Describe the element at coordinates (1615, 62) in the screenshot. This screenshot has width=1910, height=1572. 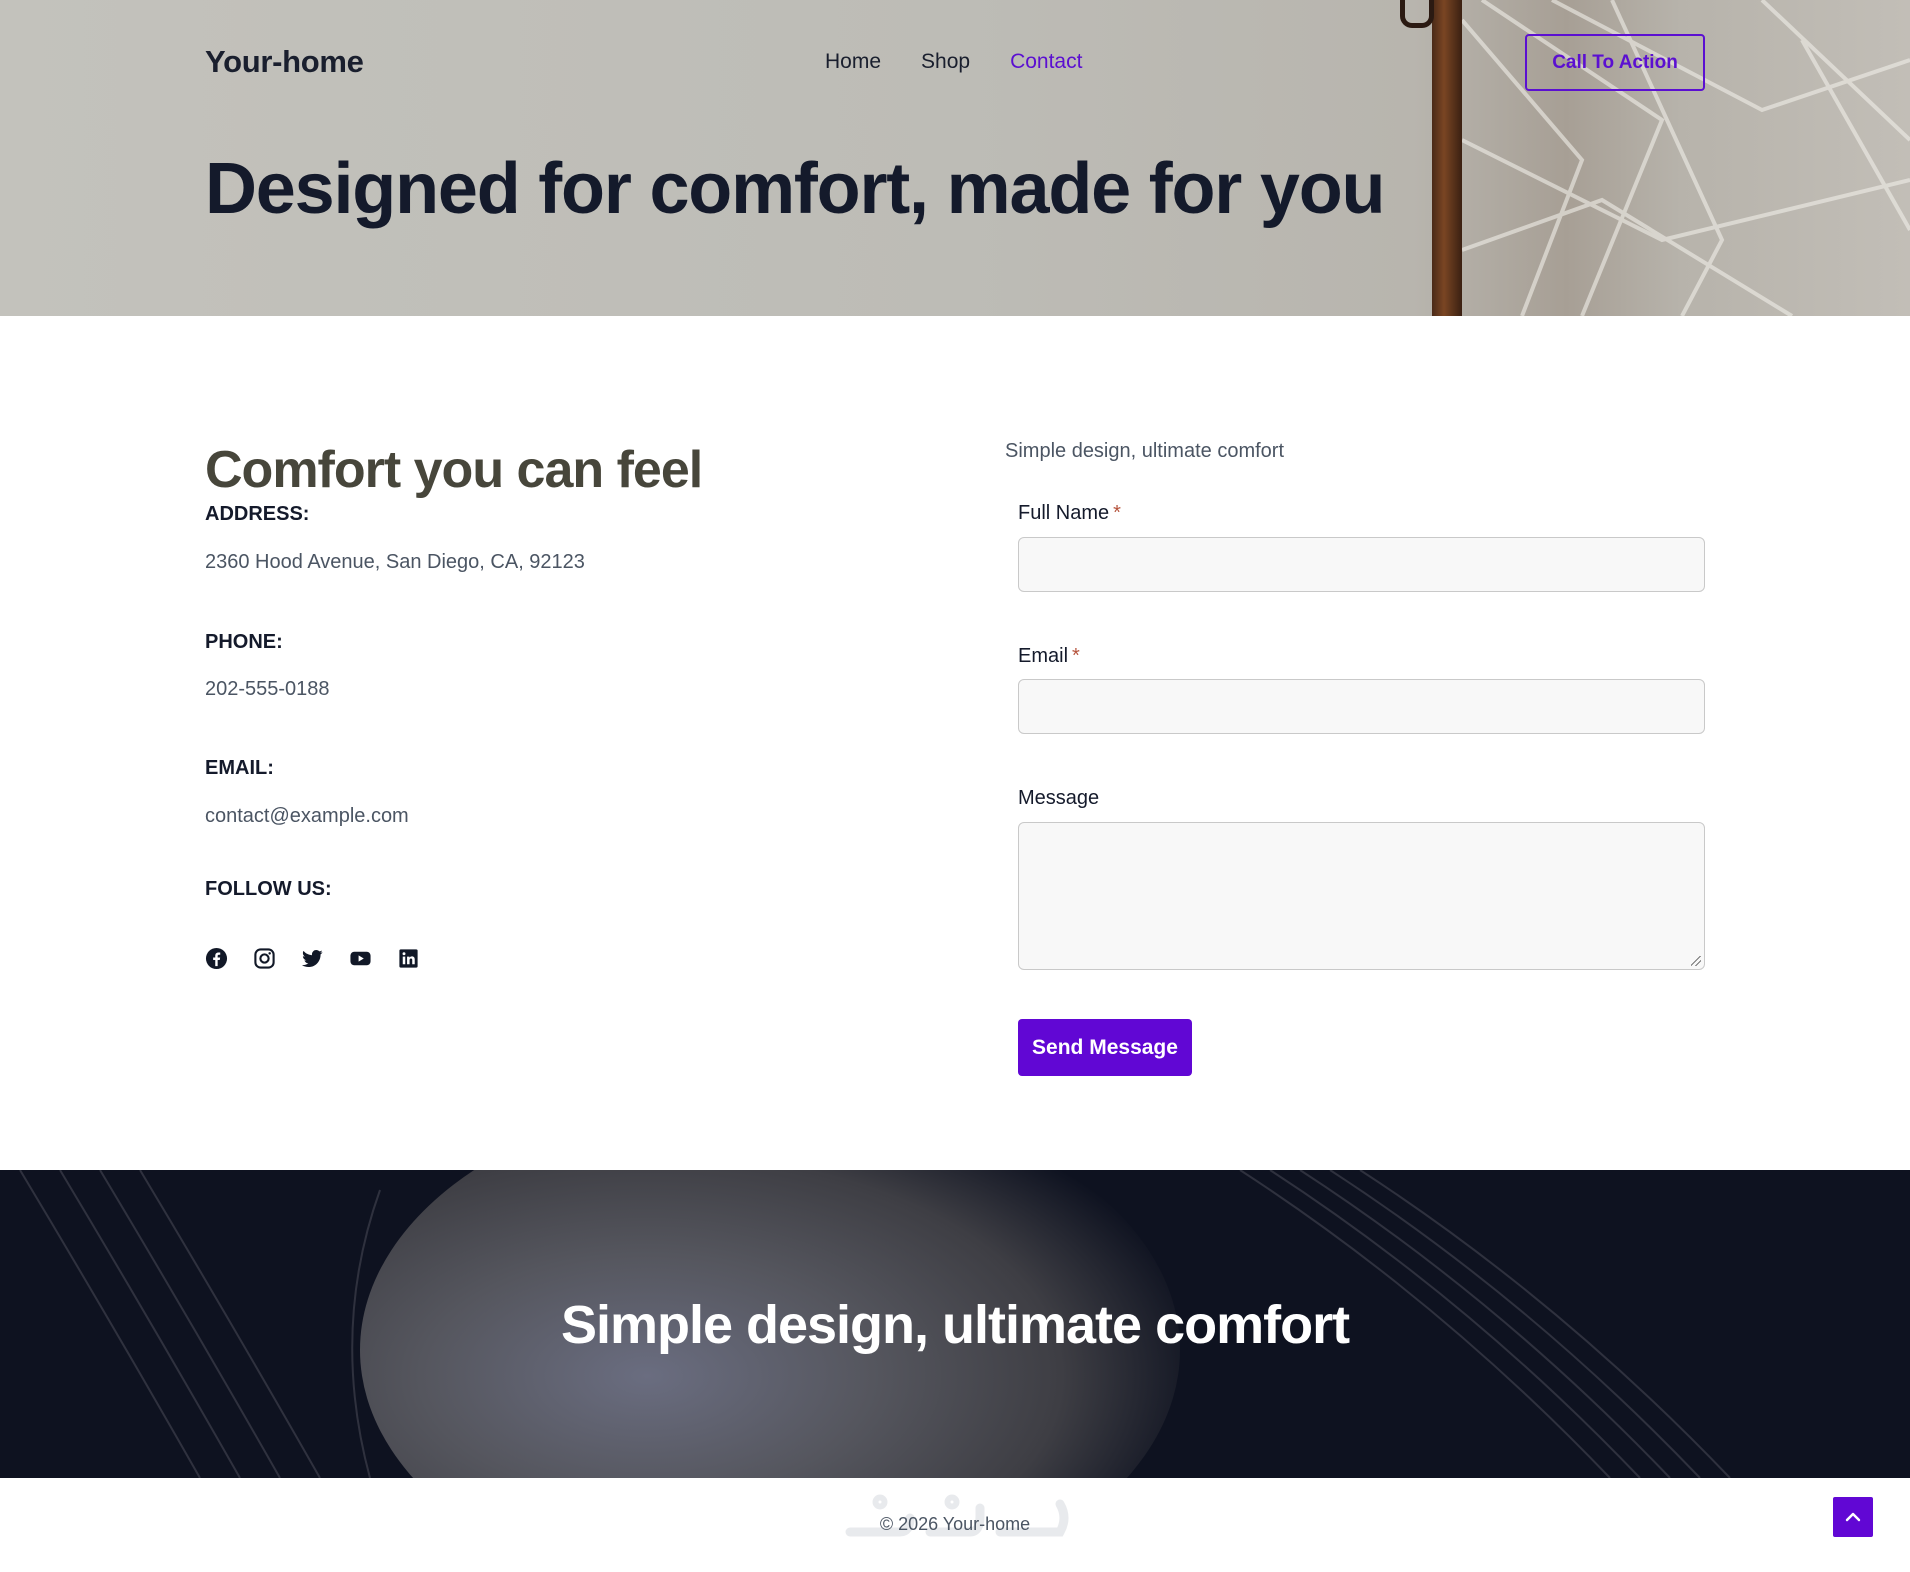
I see `call-to-action-button: Call To Action` at that location.